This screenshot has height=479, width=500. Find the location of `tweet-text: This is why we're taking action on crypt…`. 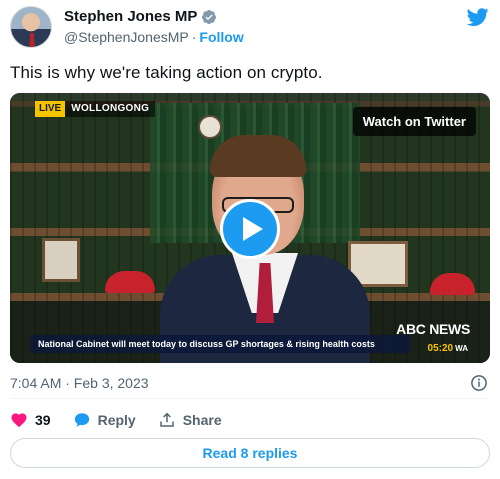

tweet-text: This is why we're taking action on crypt… is located at coordinates (166, 72).